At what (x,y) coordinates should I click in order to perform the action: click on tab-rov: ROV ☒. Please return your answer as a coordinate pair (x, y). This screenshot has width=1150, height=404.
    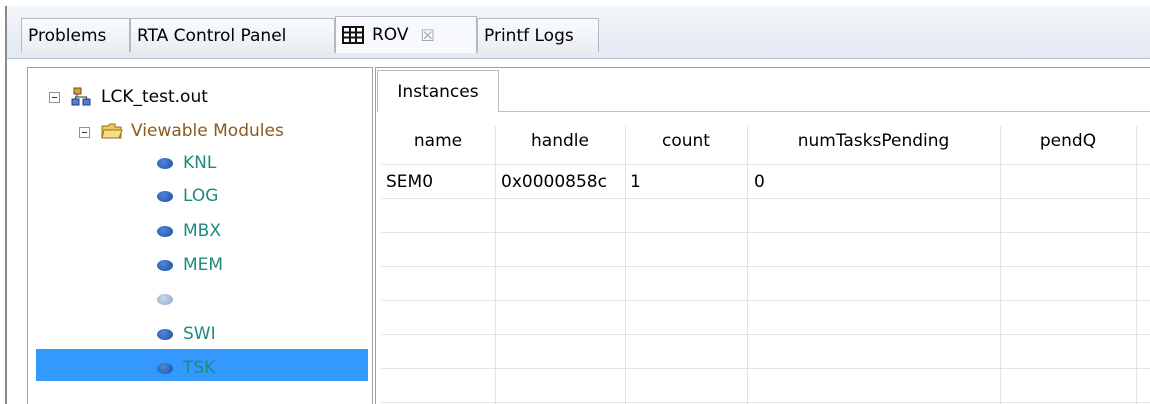
    Looking at the image, I should click on (406, 34).